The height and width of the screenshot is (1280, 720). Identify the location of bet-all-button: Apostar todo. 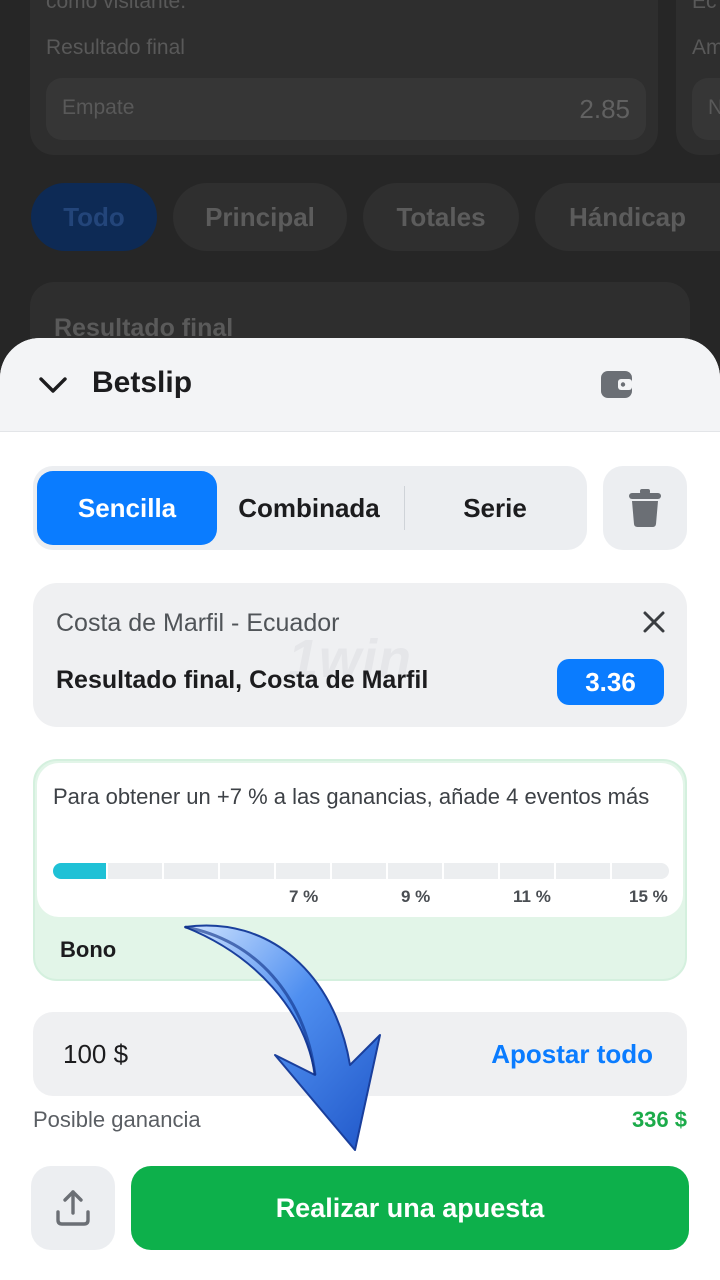
(572, 1054).